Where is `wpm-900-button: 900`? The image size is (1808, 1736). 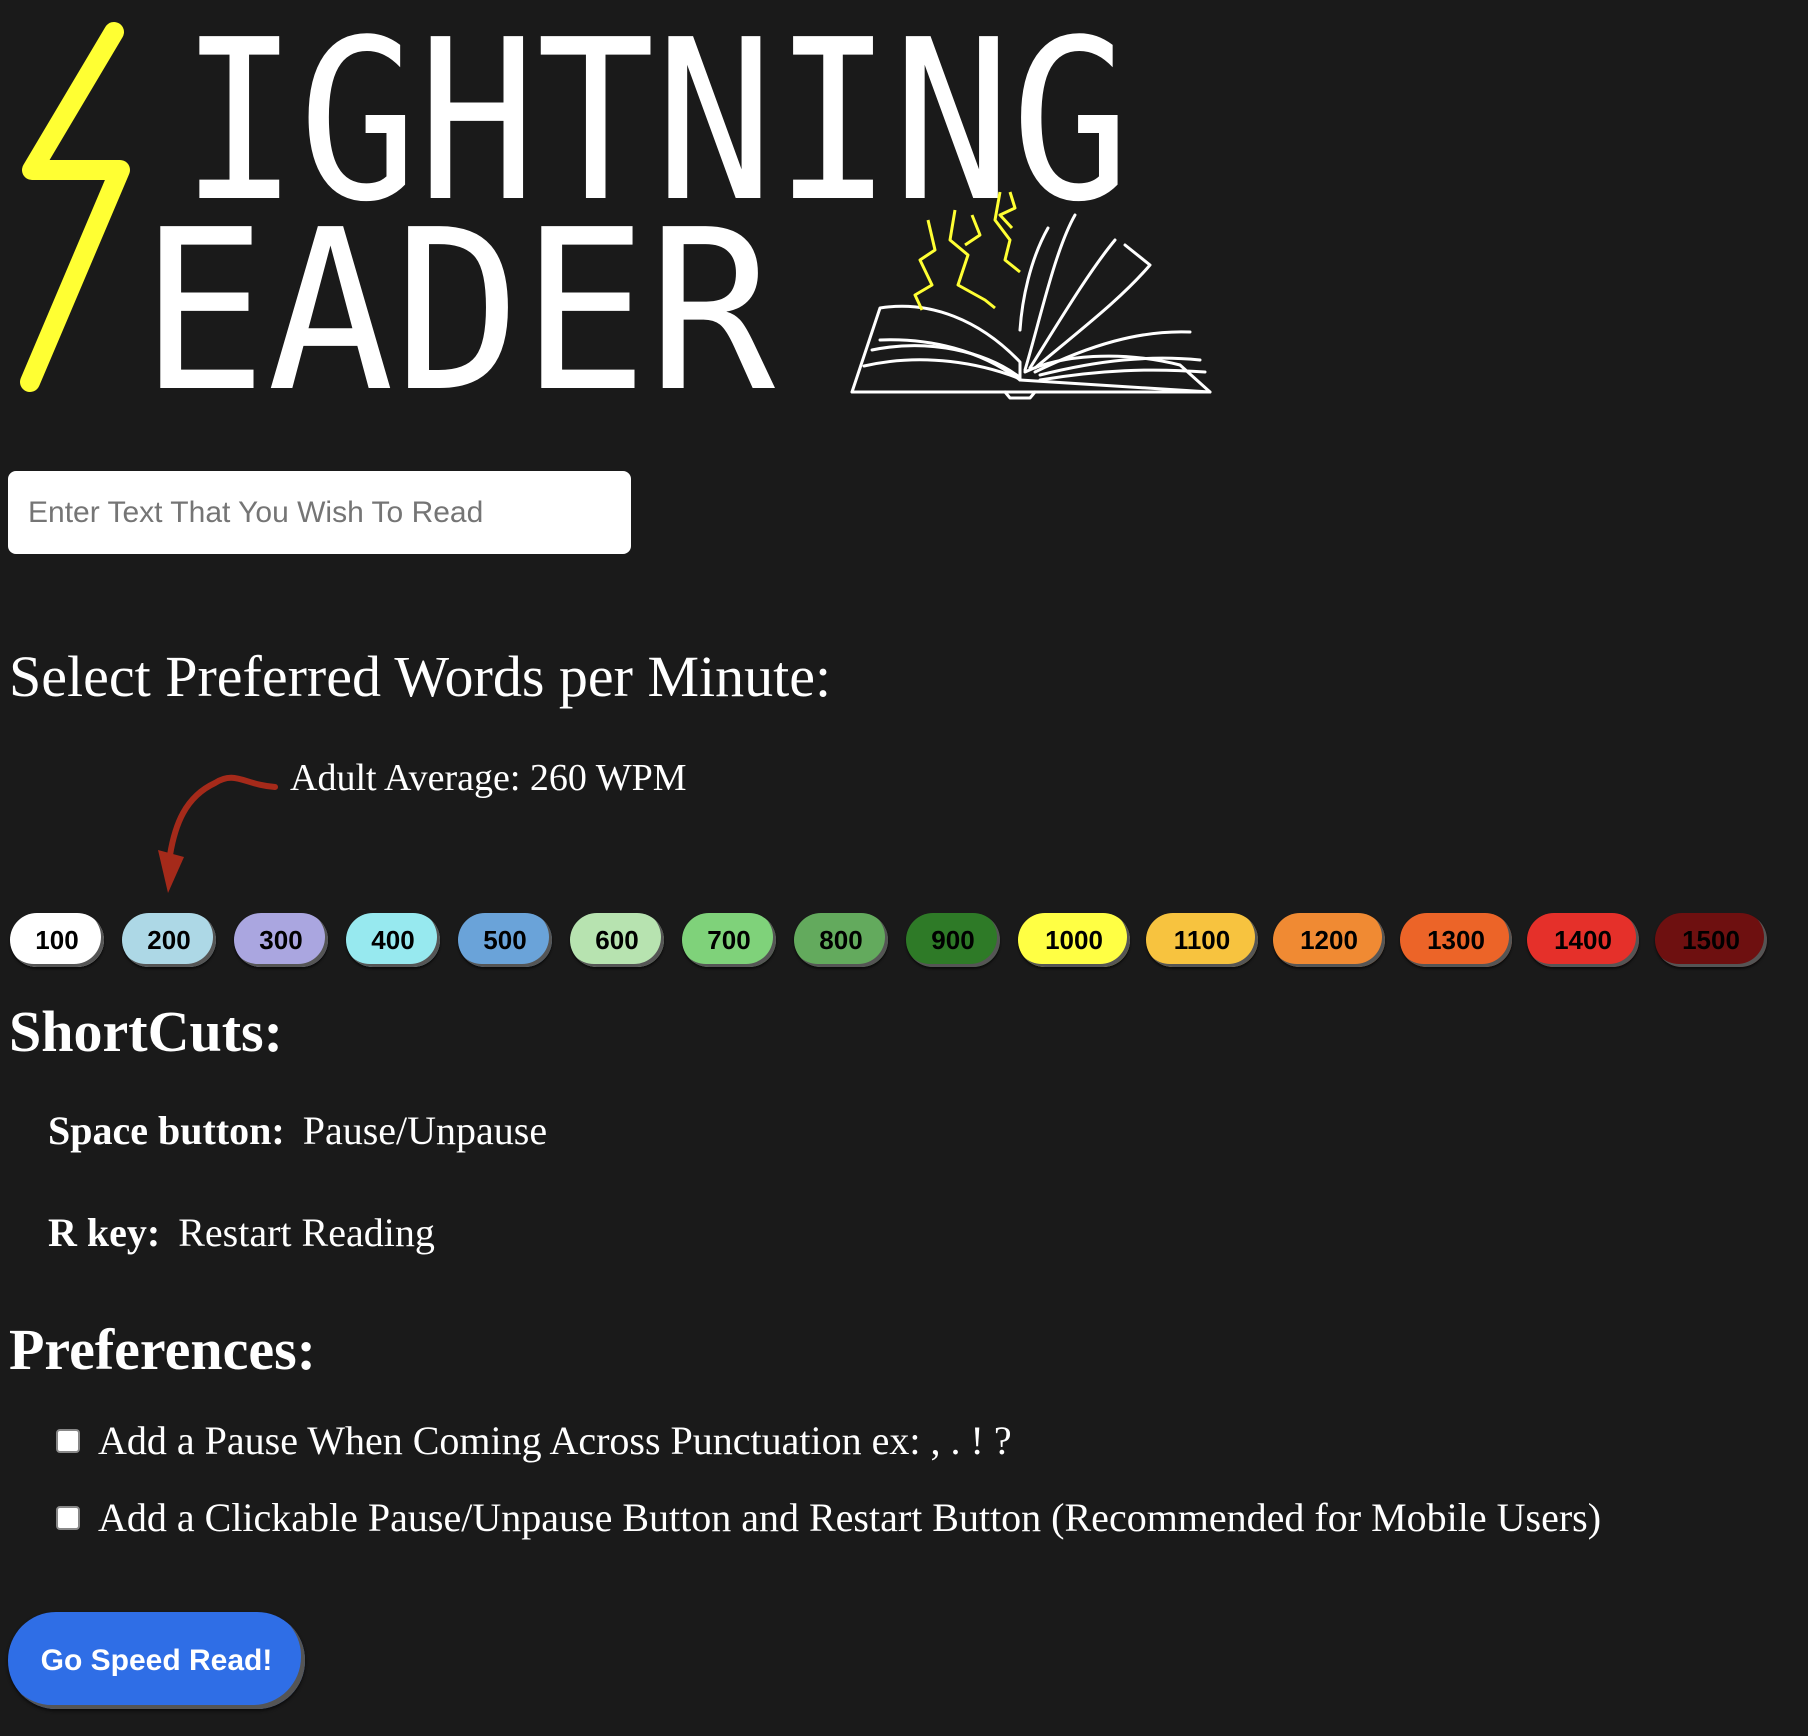
wpm-900-button: 900 is located at coordinates (953, 940).